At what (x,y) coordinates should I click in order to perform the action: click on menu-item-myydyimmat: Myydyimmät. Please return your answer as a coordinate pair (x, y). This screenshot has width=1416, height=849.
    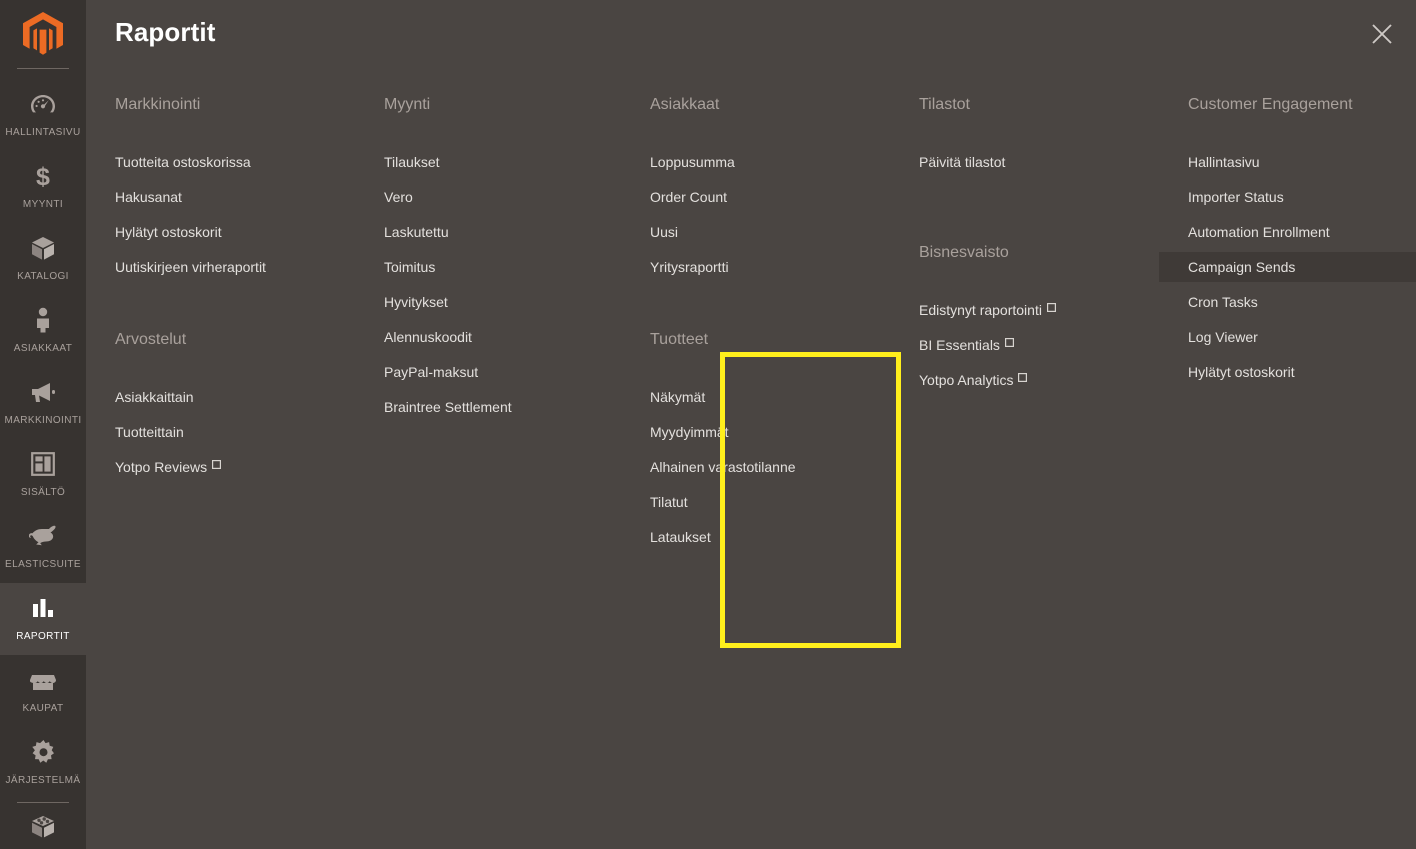
    Looking at the image, I should click on (755, 432).